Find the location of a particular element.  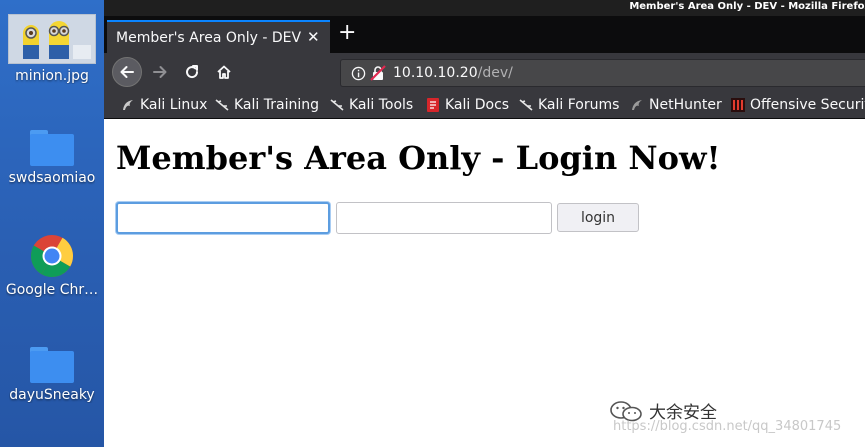

bookmark-nethunter: NetHunter is located at coordinates (676, 105).